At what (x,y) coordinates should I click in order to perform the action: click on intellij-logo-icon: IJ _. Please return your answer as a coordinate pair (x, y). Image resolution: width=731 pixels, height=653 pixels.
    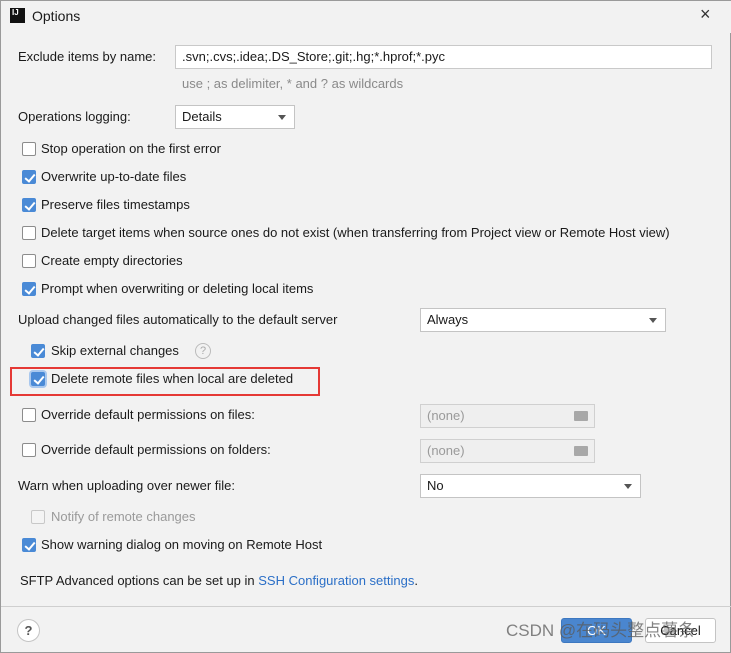
    Looking at the image, I should click on (17, 17).